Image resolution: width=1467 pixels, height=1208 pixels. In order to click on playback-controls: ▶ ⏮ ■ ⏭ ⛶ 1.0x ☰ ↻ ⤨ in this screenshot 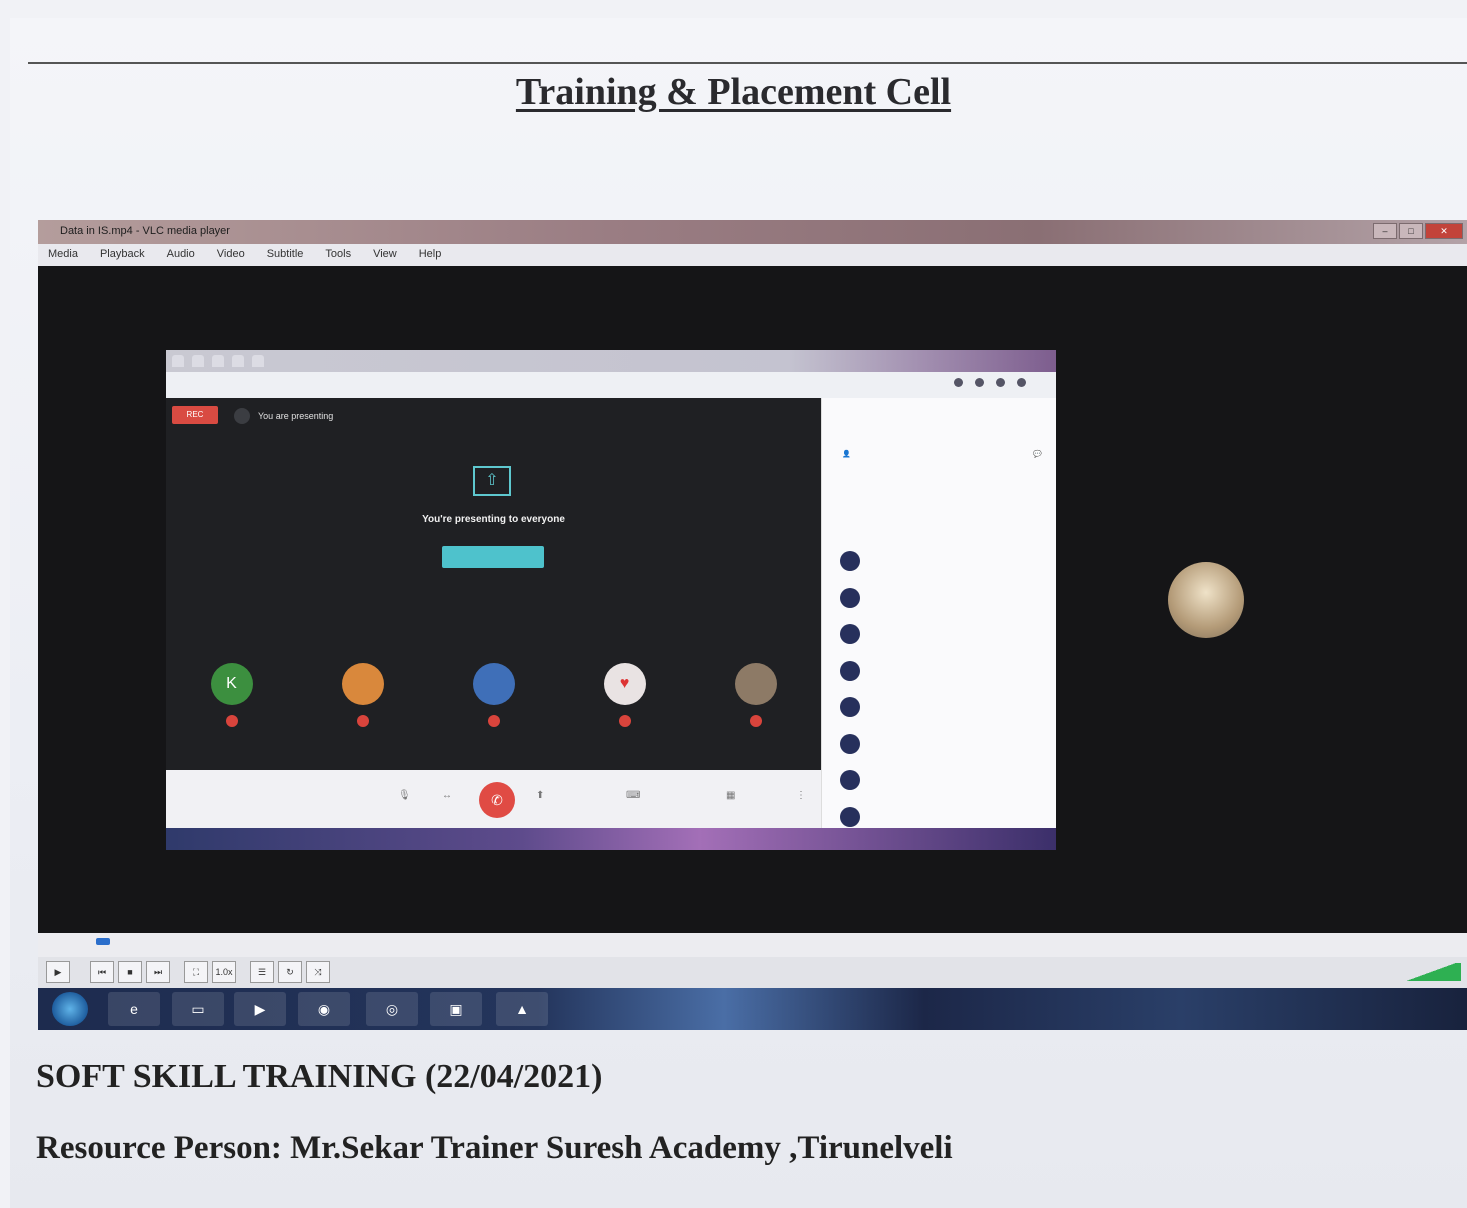, I will do `click(752, 972)`.